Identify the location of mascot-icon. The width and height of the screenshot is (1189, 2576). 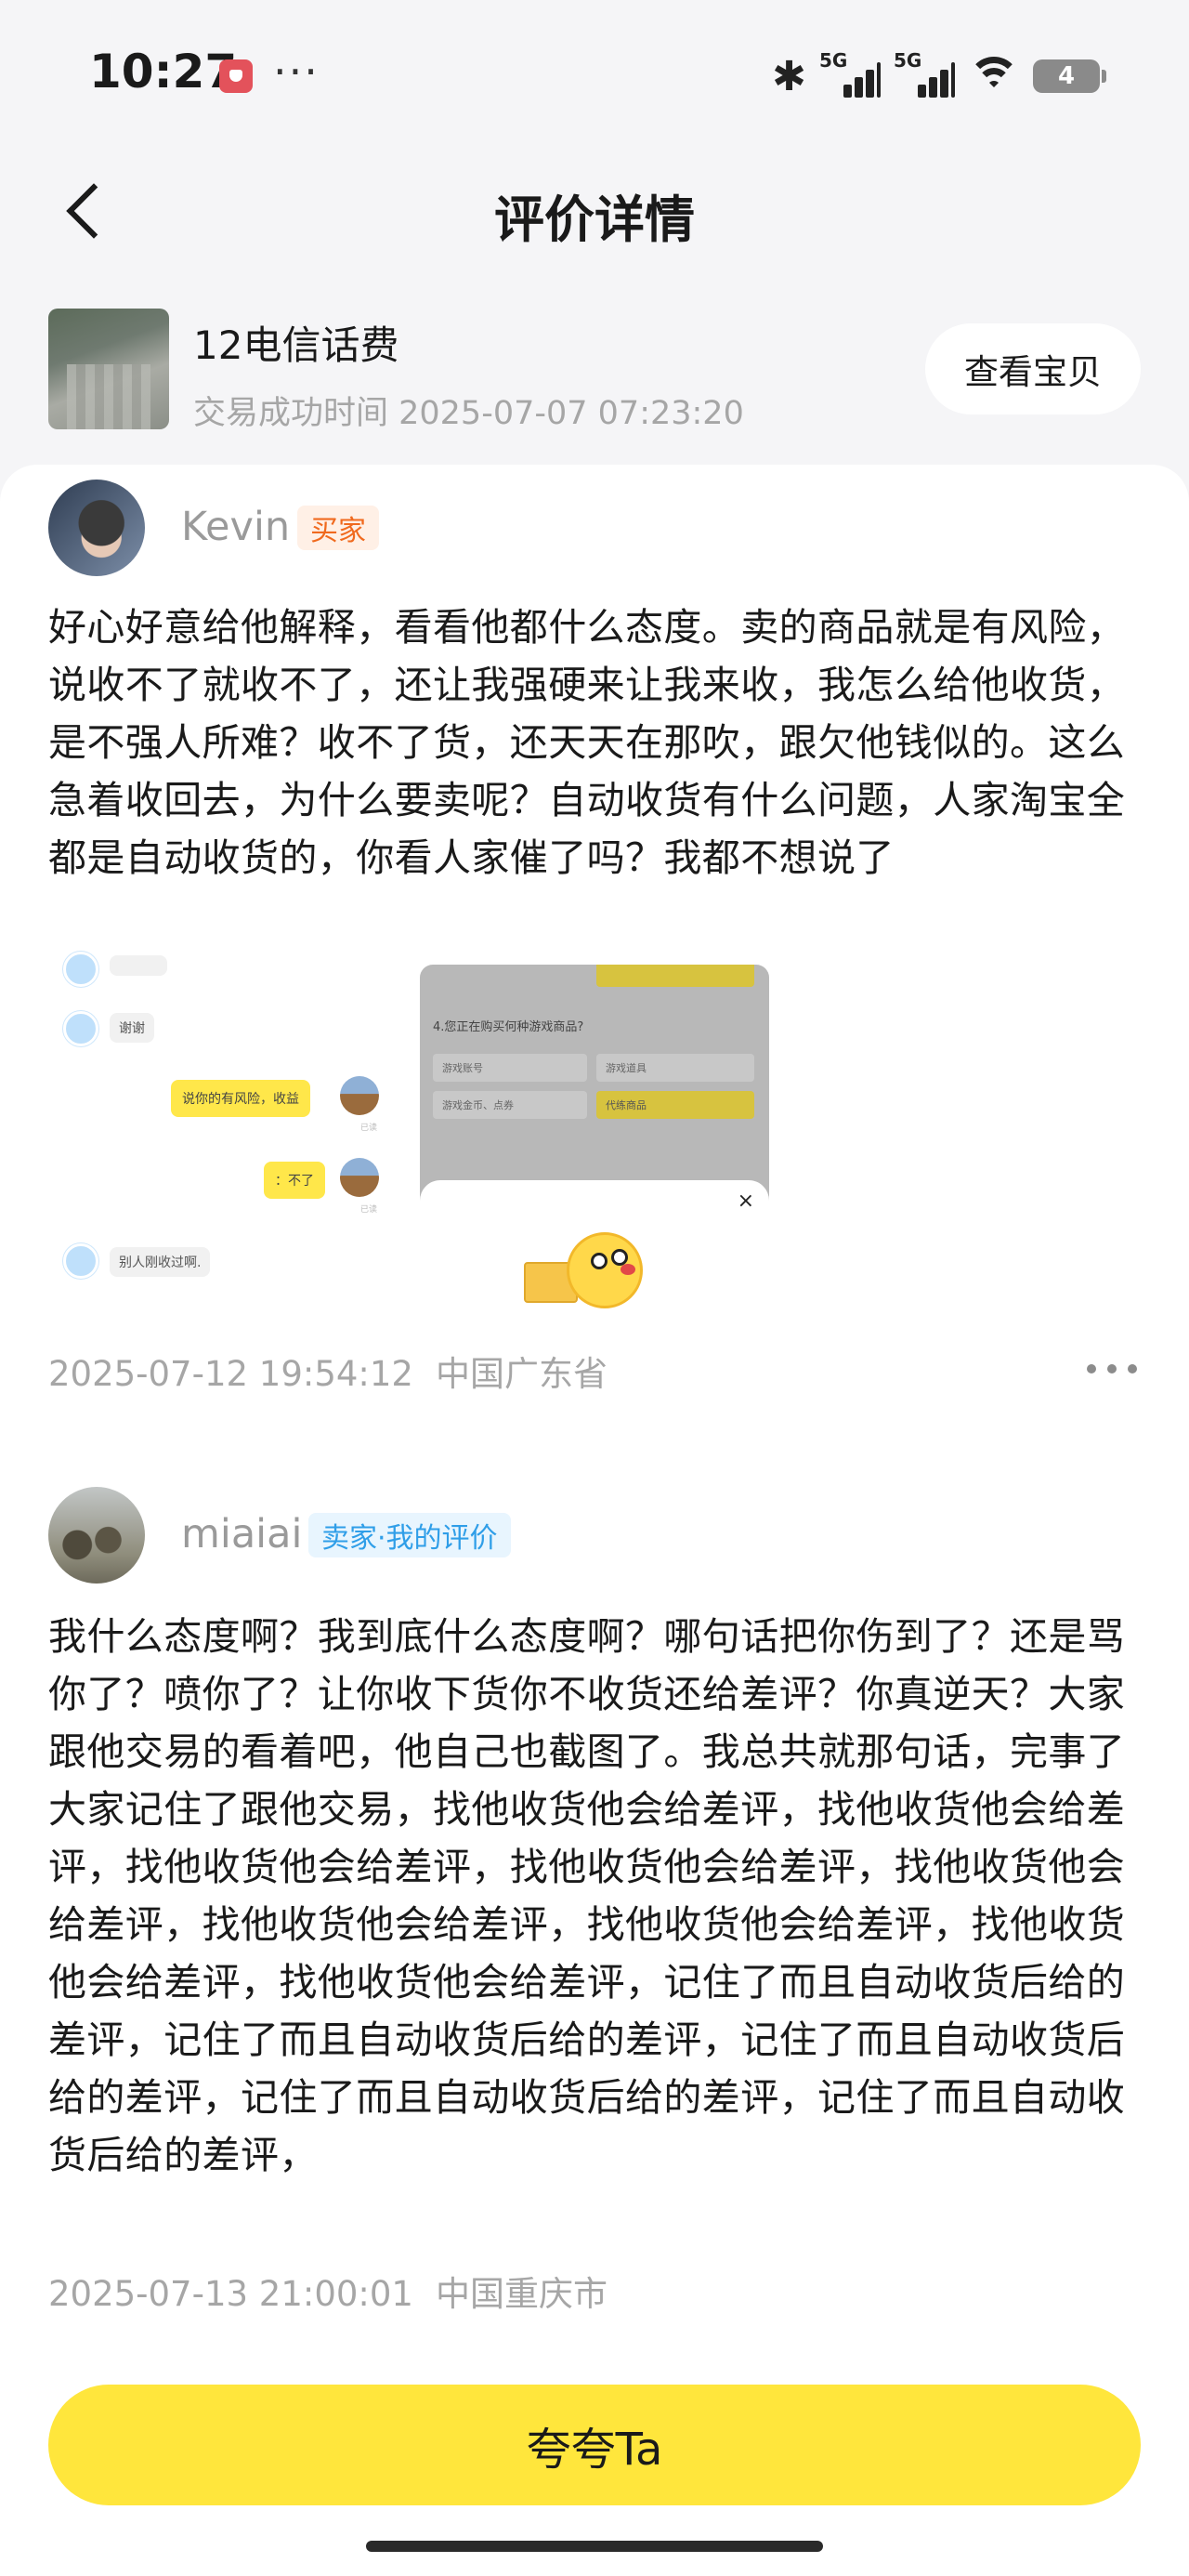
(592, 1271).